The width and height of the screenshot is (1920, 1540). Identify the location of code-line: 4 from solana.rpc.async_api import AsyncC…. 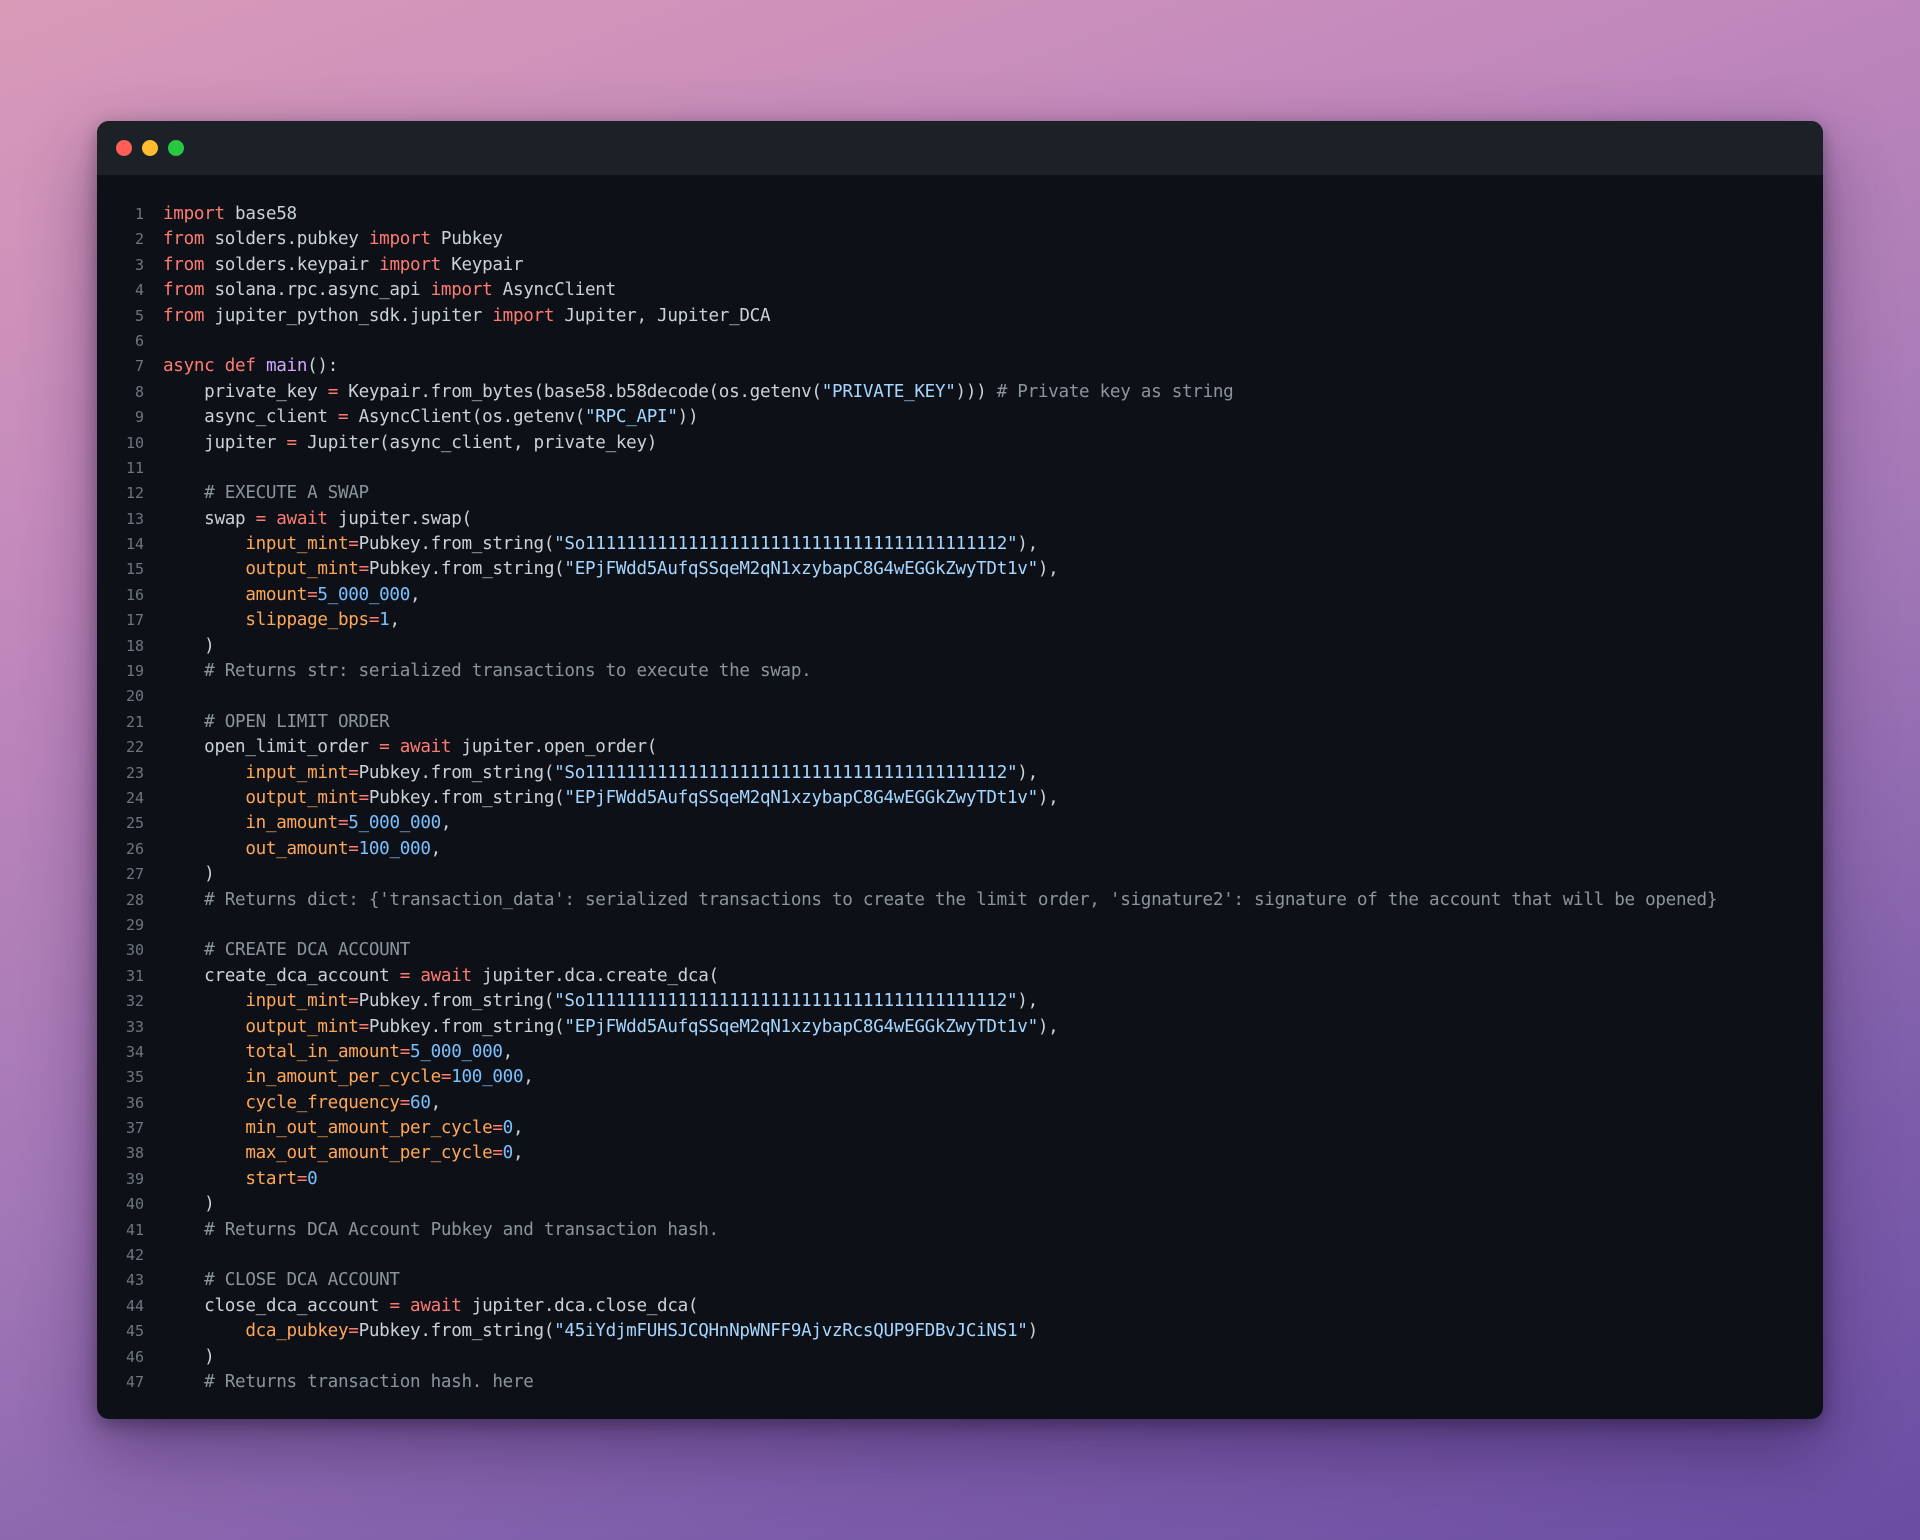
(960, 290).